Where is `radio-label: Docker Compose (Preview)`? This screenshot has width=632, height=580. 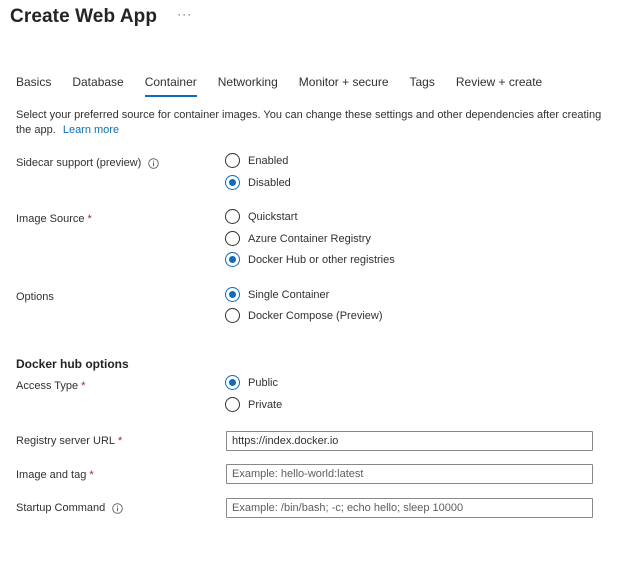
radio-label: Docker Compose (Preview) is located at coordinates (315, 315).